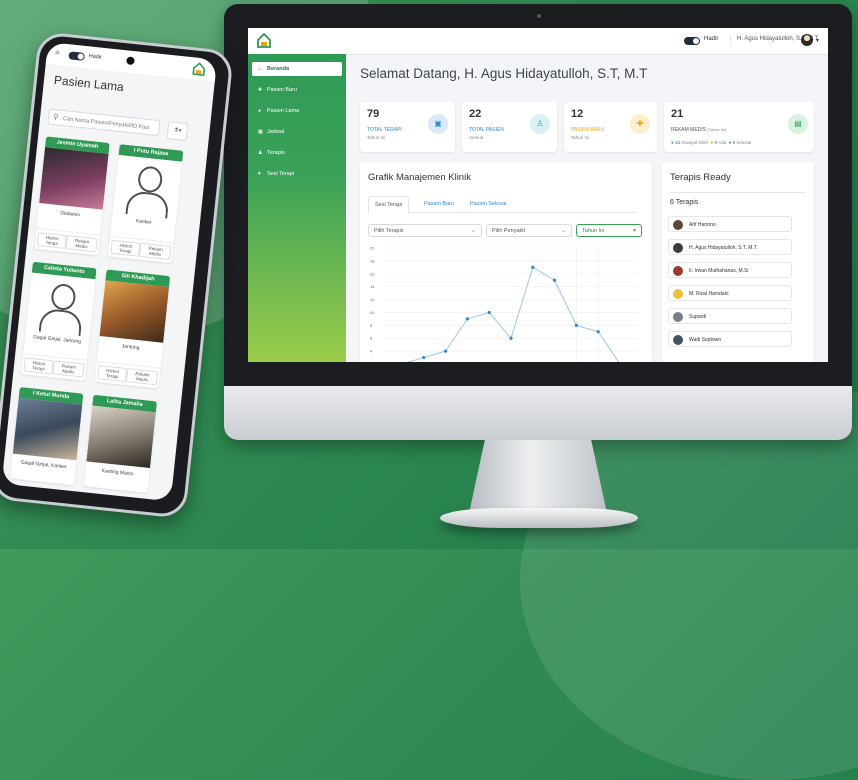  I want to click on stat-value: 21, so click(677, 114).